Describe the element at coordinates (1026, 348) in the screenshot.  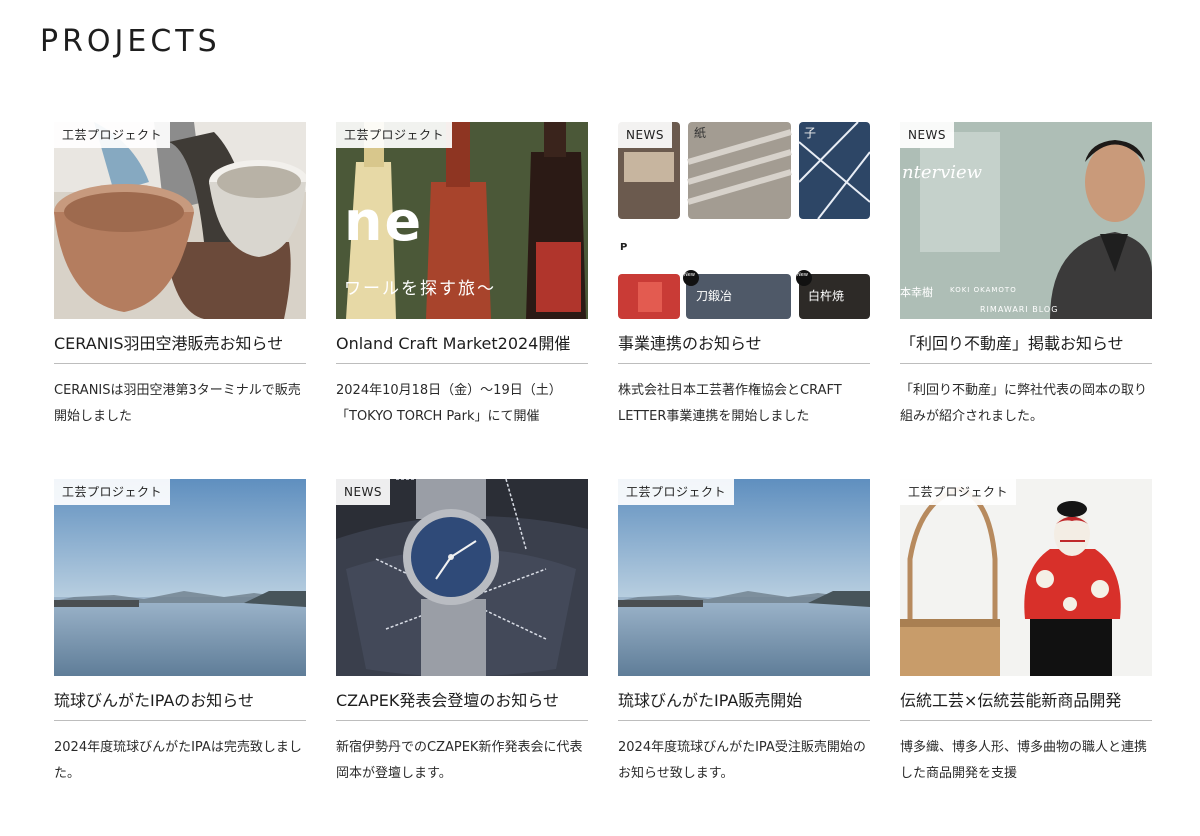
I see `card-title: 「利回り不動産」掲載お知らせ` at that location.